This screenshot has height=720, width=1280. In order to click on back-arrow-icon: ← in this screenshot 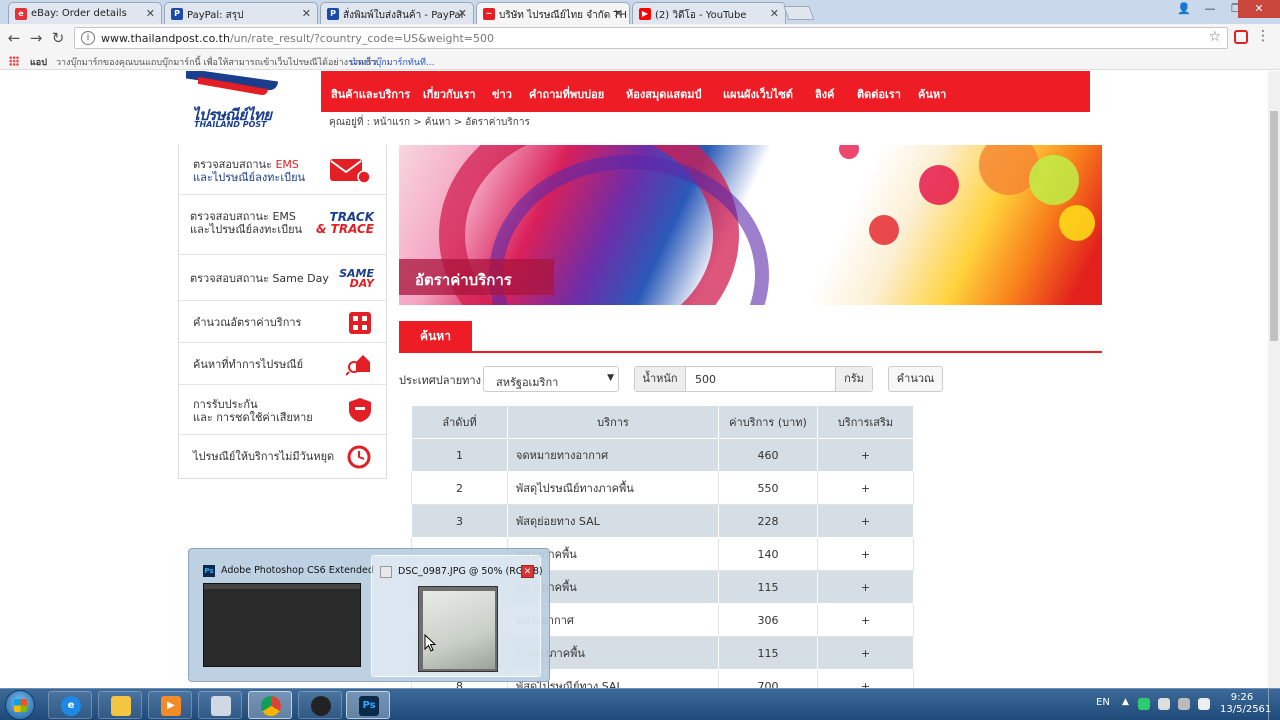, I will do `click(14, 38)`.